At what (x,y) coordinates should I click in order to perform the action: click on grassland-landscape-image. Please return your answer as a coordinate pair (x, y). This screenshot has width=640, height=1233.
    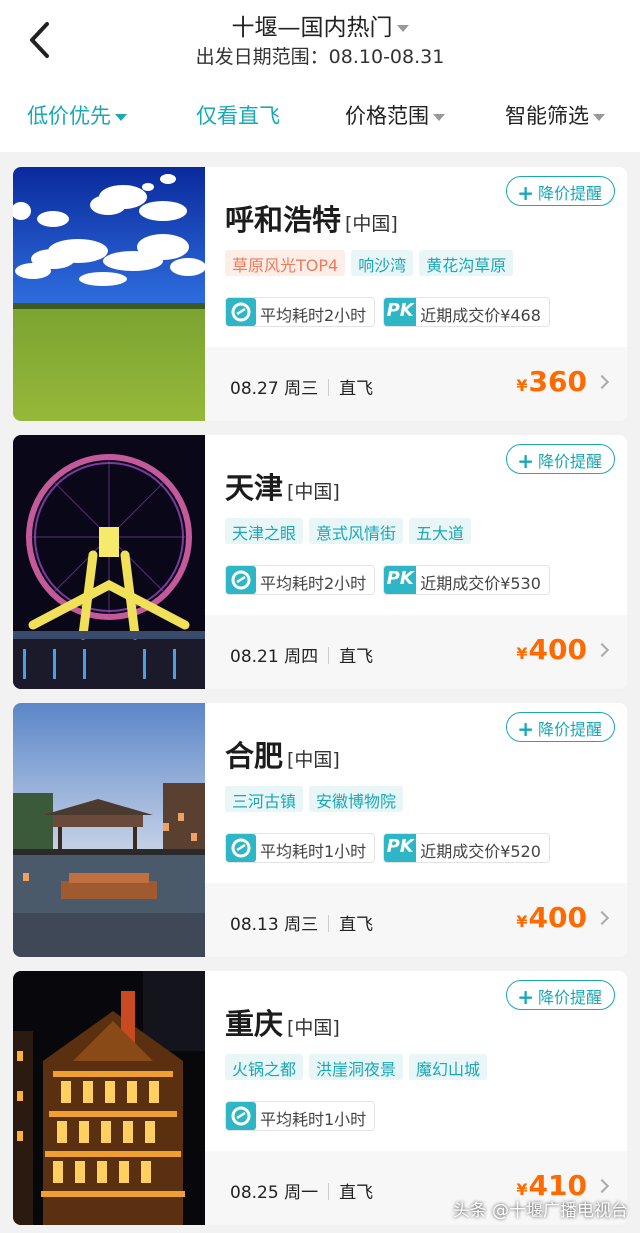
    Looking at the image, I should click on (109, 294).